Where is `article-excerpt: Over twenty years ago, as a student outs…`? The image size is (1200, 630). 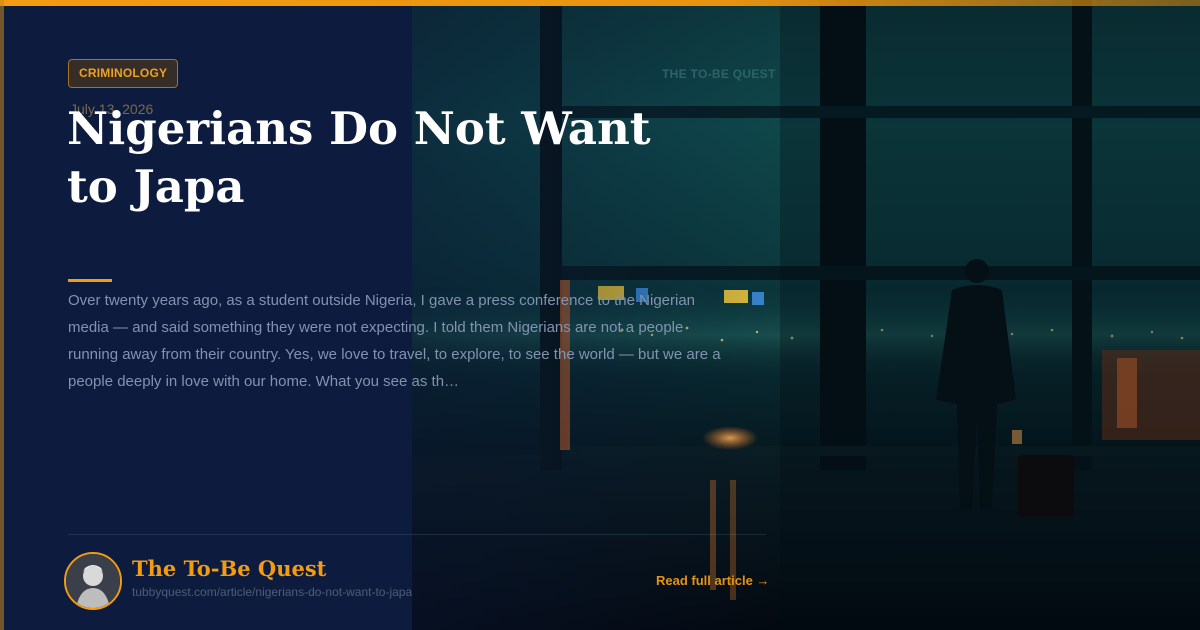 article-excerpt: Over twenty years ago, as a student outs… is located at coordinates (394, 341).